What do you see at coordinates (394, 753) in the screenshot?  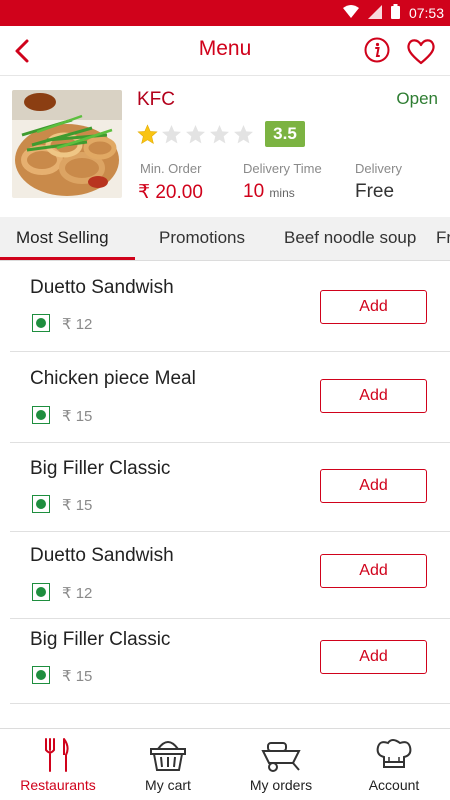 I see `chef-hat-icon` at bounding box center [394, 753].